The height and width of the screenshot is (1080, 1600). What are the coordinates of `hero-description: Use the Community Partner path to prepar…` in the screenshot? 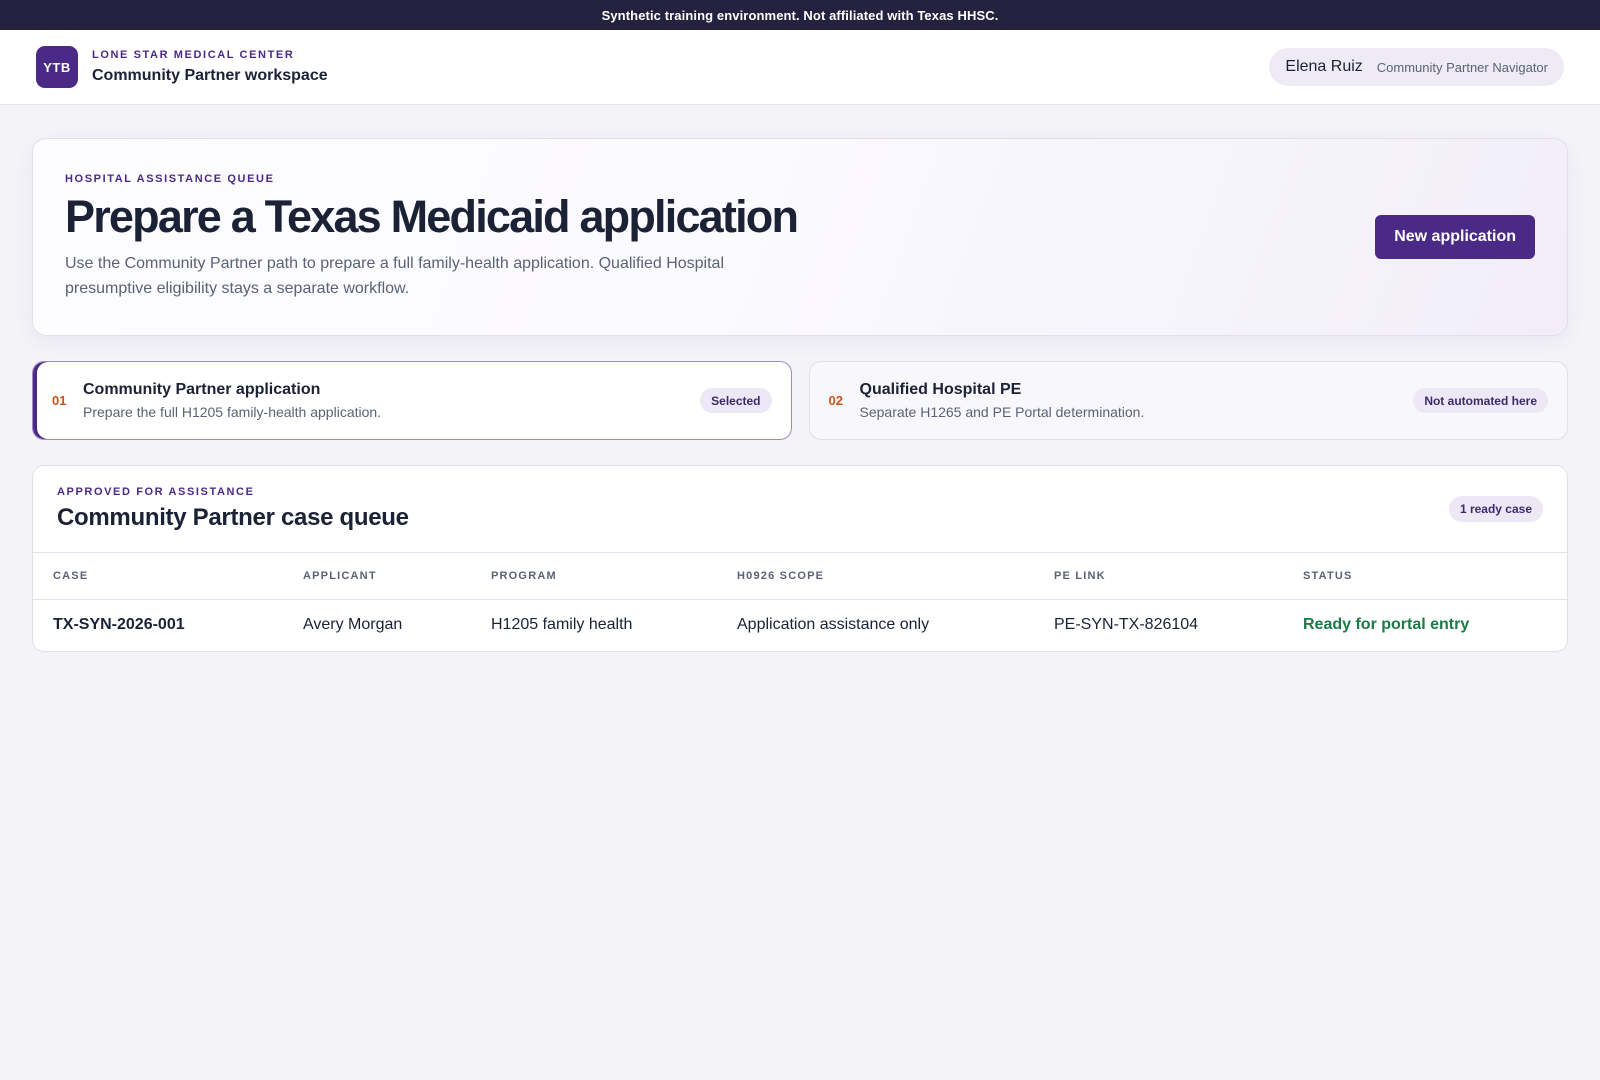 It's located at (394, 276).